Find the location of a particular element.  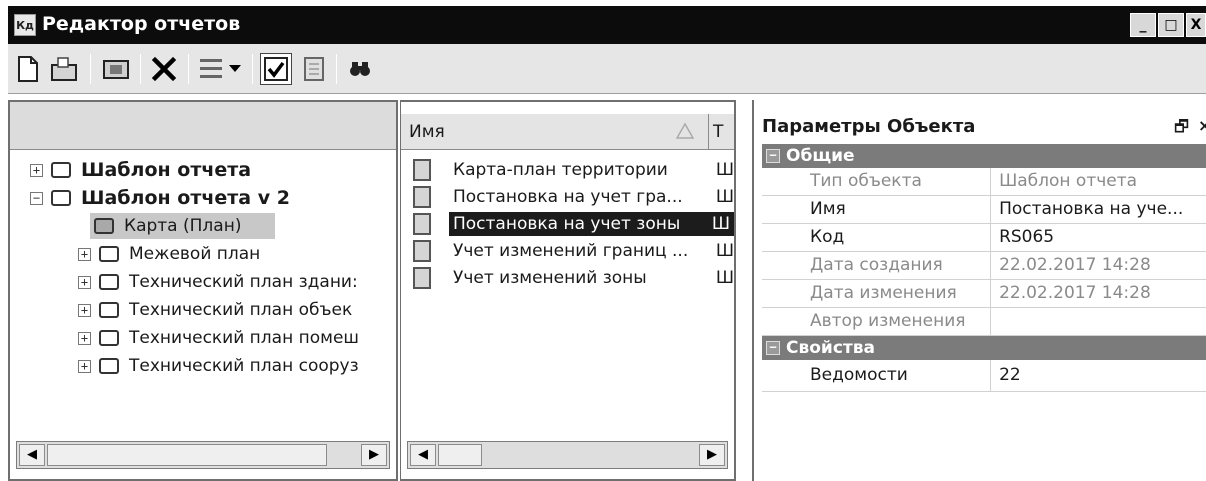

new-document-icon is located at coordinates (28, 69).